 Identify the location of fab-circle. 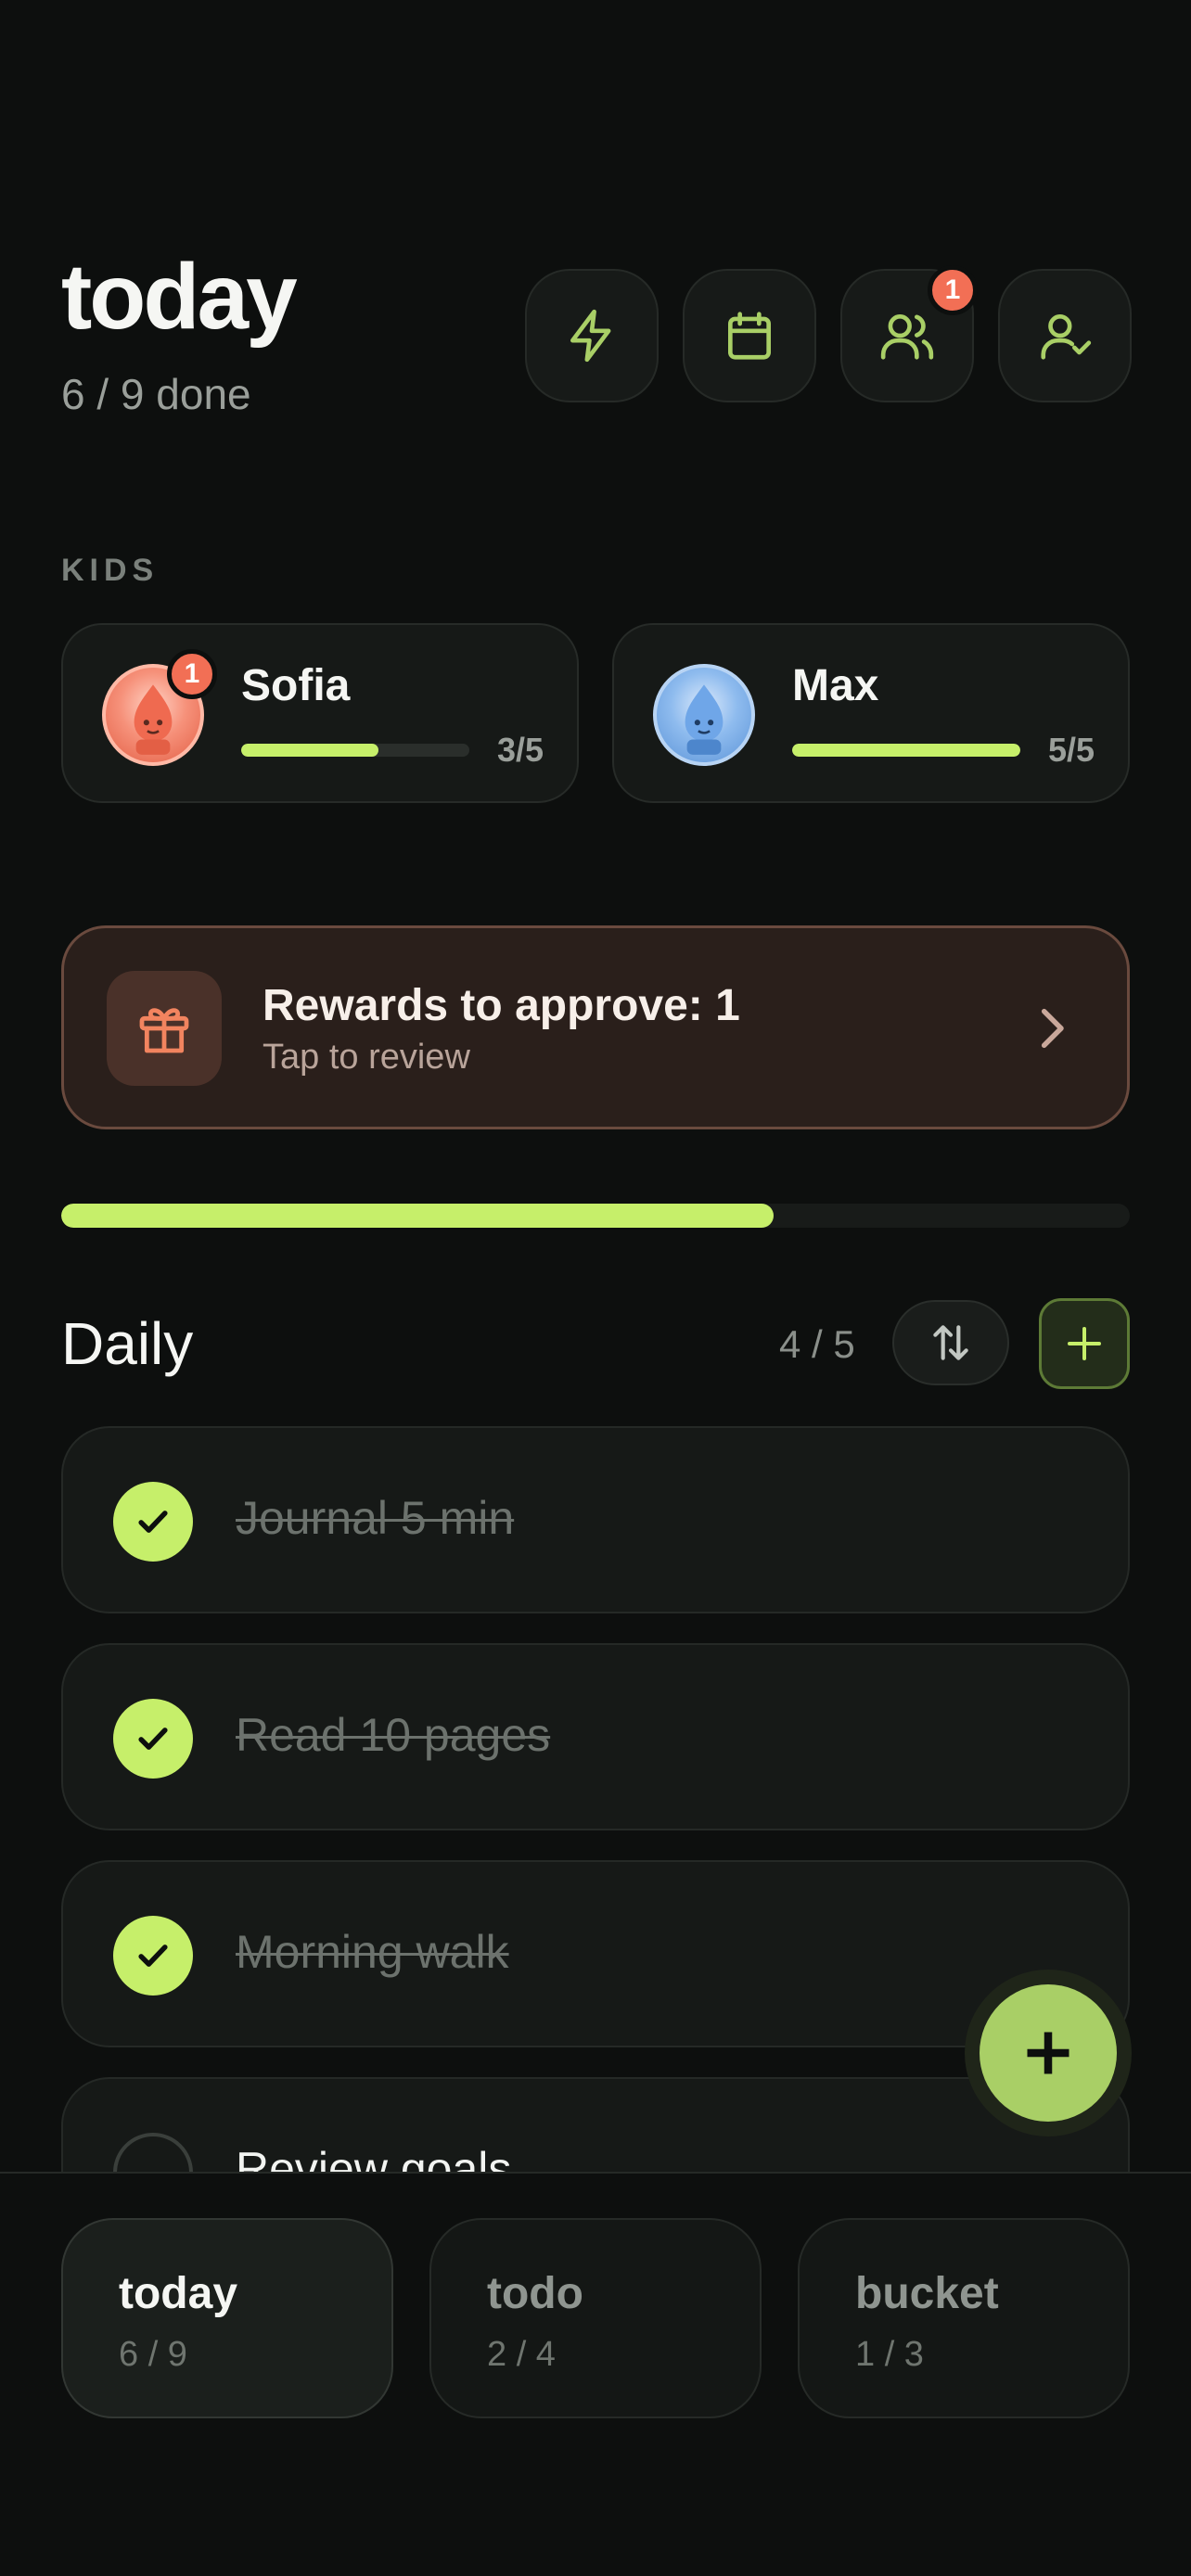
(1048, 2053).